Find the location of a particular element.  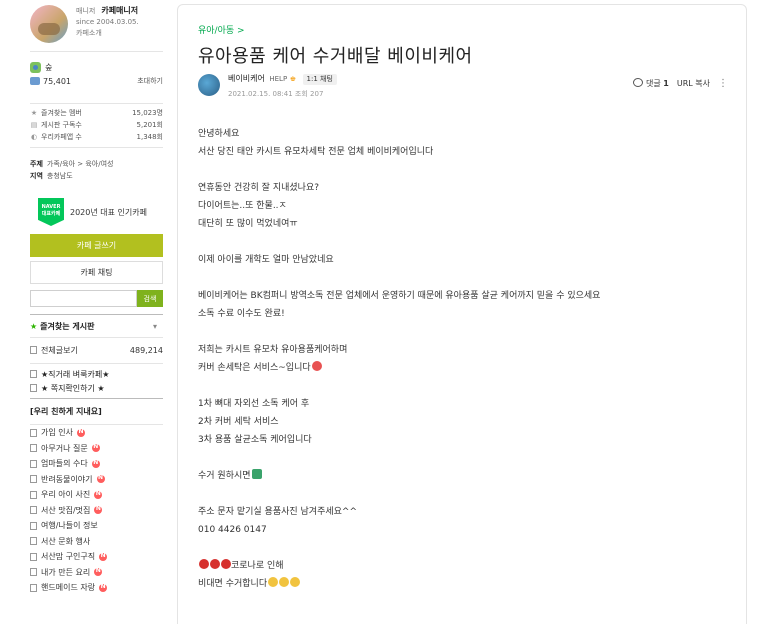

sidebar-board-item: 서산맘 구인구직 is located at coordinates (96, 557).